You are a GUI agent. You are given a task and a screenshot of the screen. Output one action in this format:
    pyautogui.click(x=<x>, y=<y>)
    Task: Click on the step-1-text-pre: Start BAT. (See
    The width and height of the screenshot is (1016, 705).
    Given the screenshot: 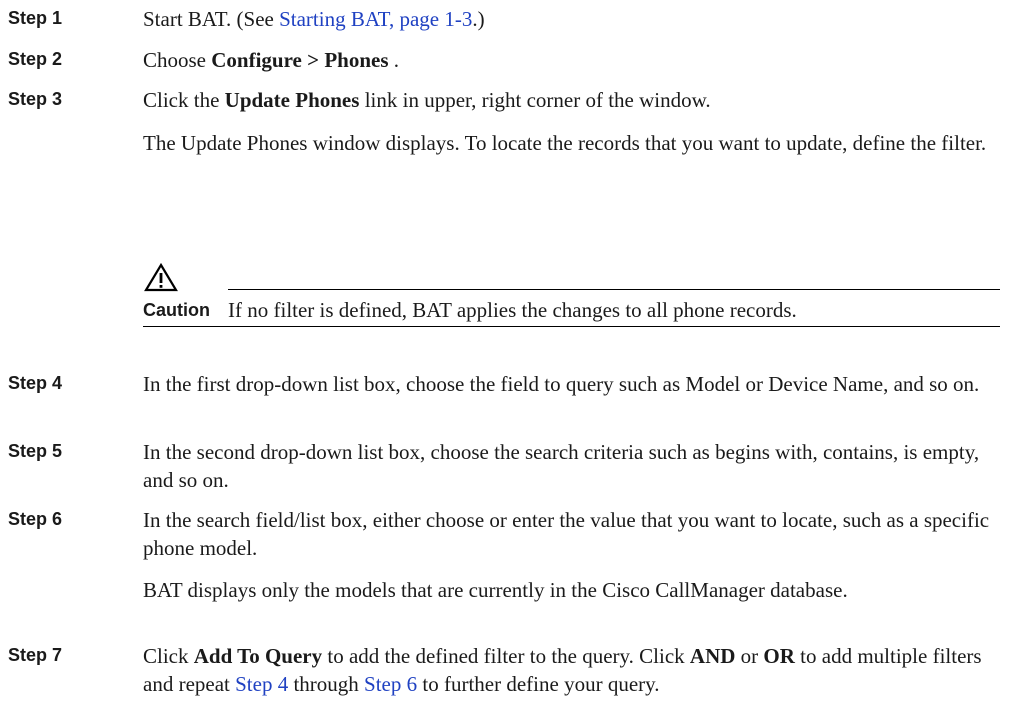 What is the action you would take?
    pyautogui.click(x=211, y=19)
    